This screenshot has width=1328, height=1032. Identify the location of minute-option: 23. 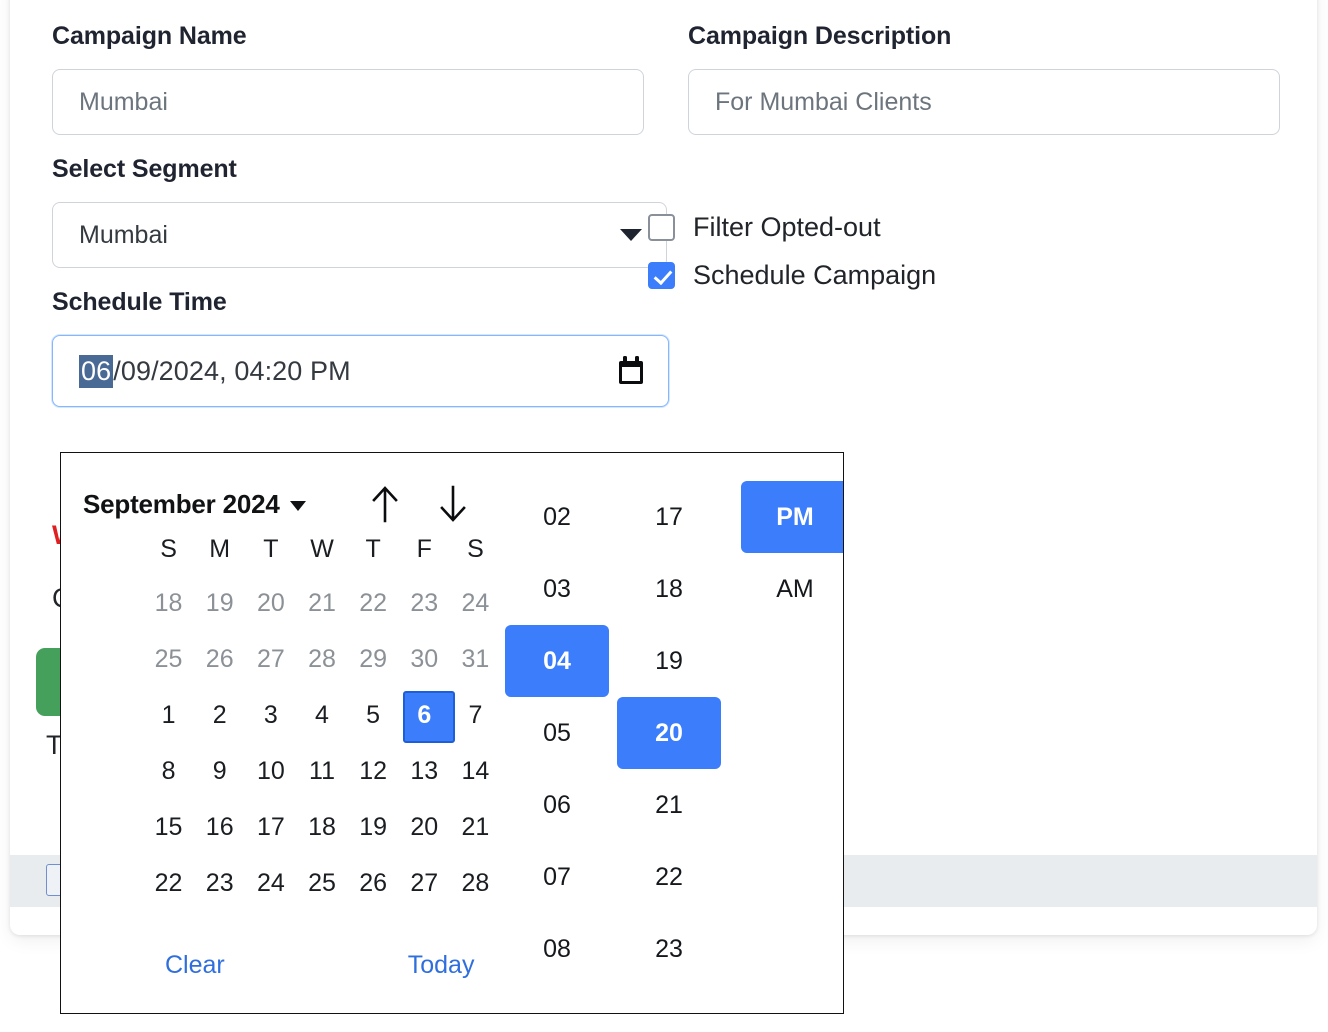
(669, 949).